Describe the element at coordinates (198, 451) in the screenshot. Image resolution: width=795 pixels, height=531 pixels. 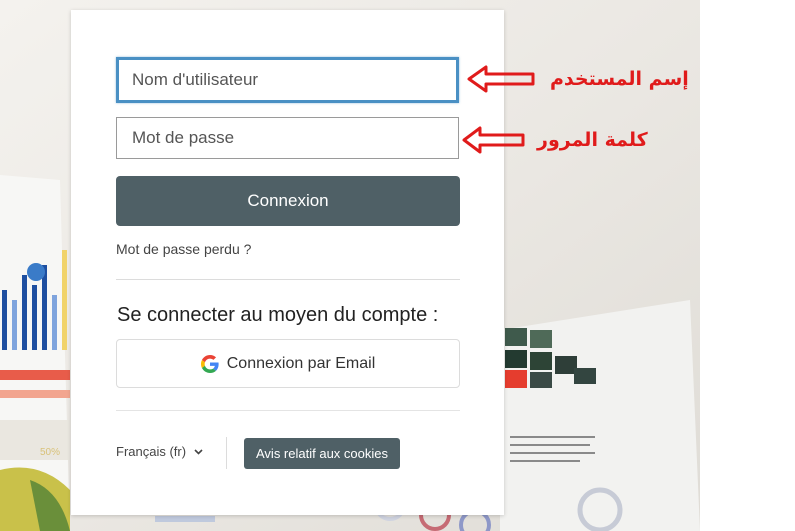
I see `chevron-down-icon` at that location.